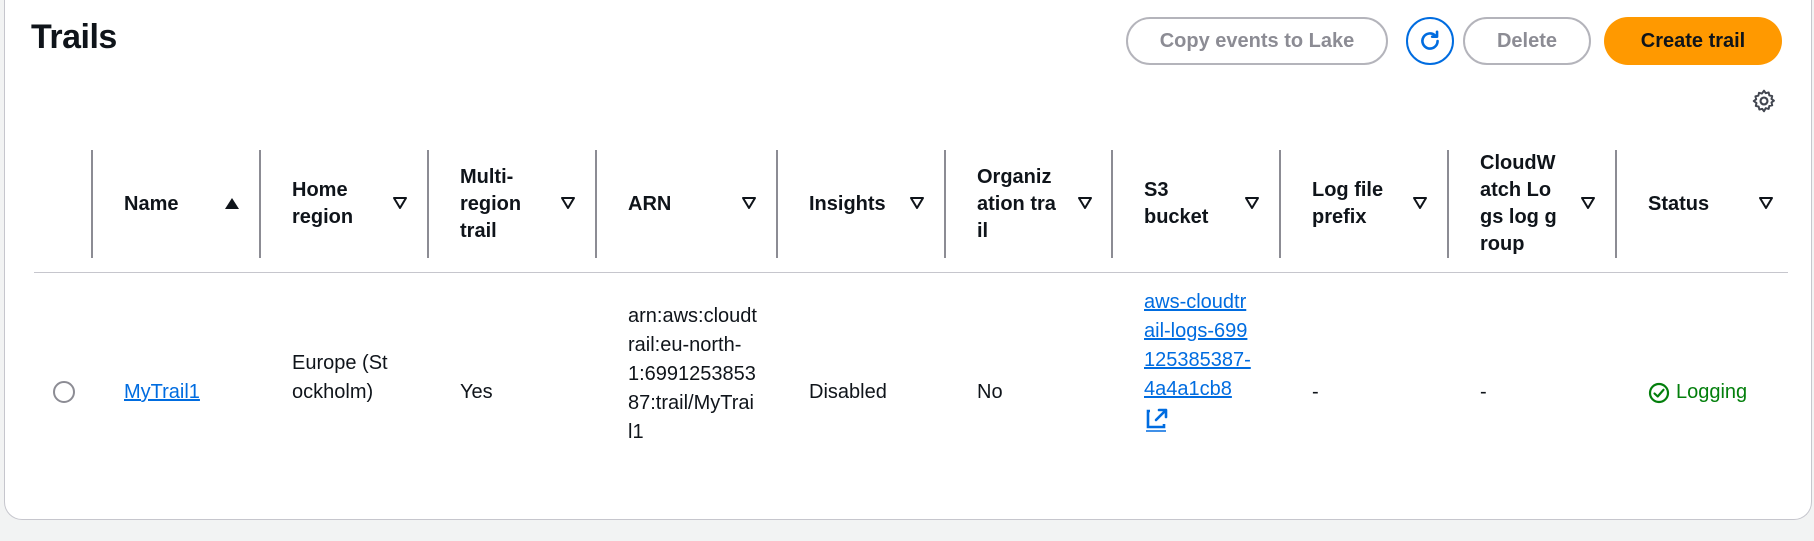 This screenshot has height=541, width=1814. Describe the element at coordinates (476, 392) in the screenshot. I see `cell-multi-region: Yes` at that location.